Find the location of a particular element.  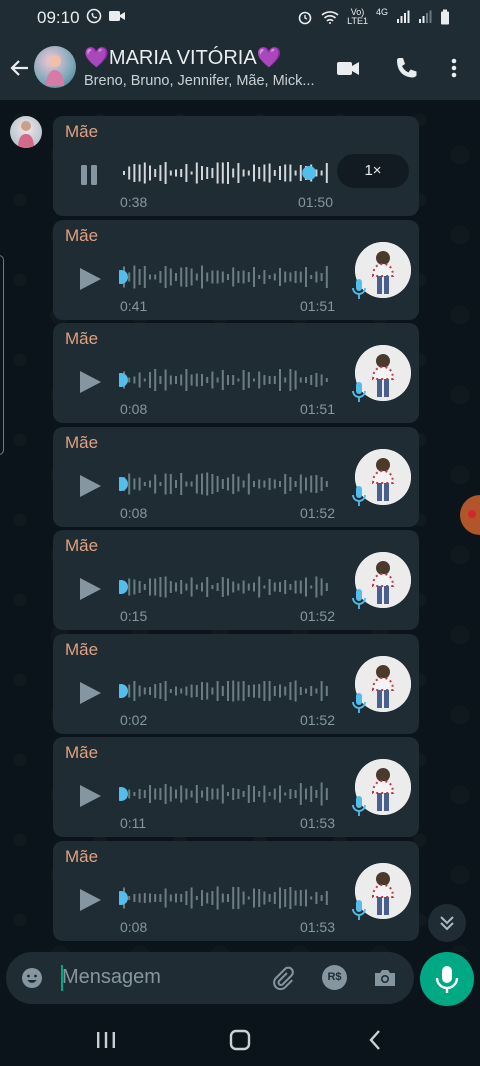

double-chevron-down-icon is located at coordinates (447, 923).